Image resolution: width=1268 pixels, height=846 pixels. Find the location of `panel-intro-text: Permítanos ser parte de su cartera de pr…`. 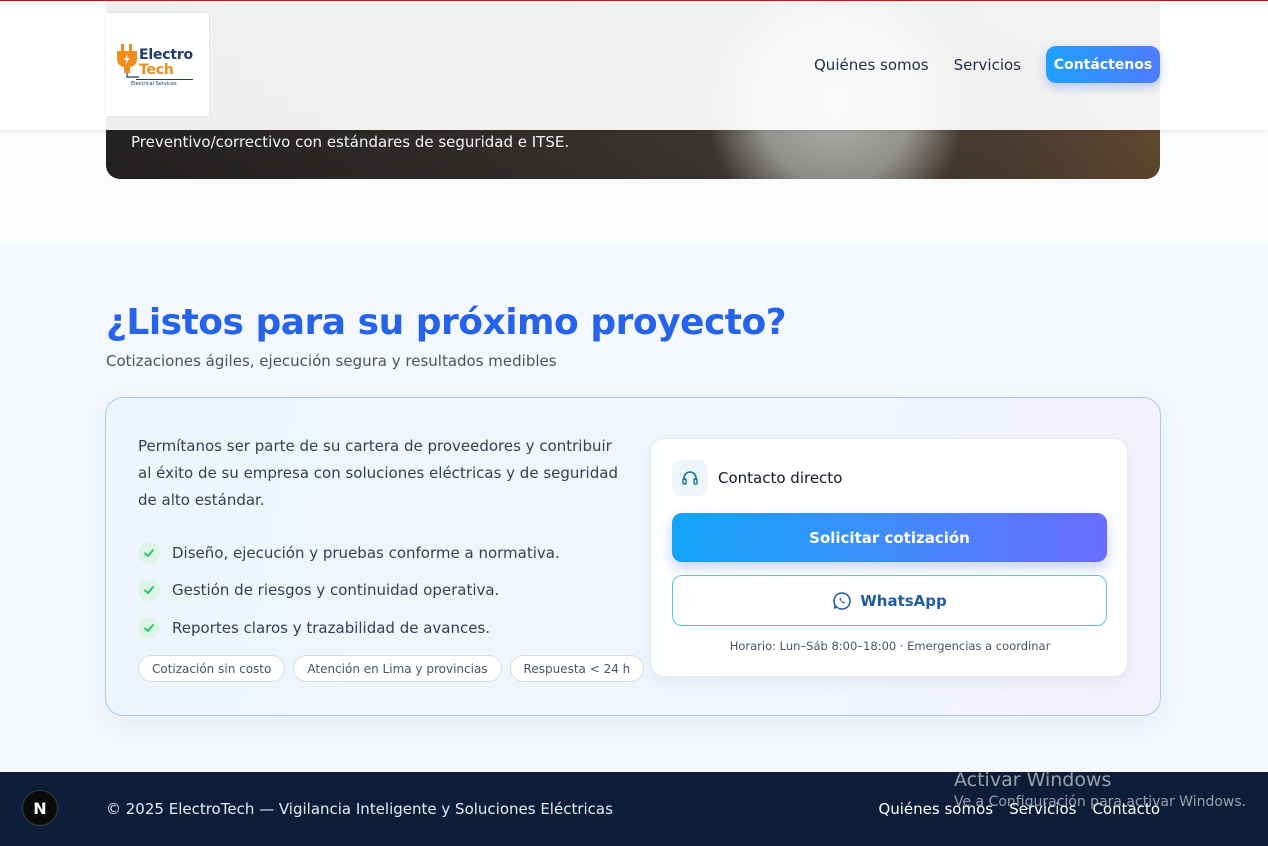

panel-intro-text: Permítanos ser parte de su cartera de pr… is located at coordinates (378, 473).